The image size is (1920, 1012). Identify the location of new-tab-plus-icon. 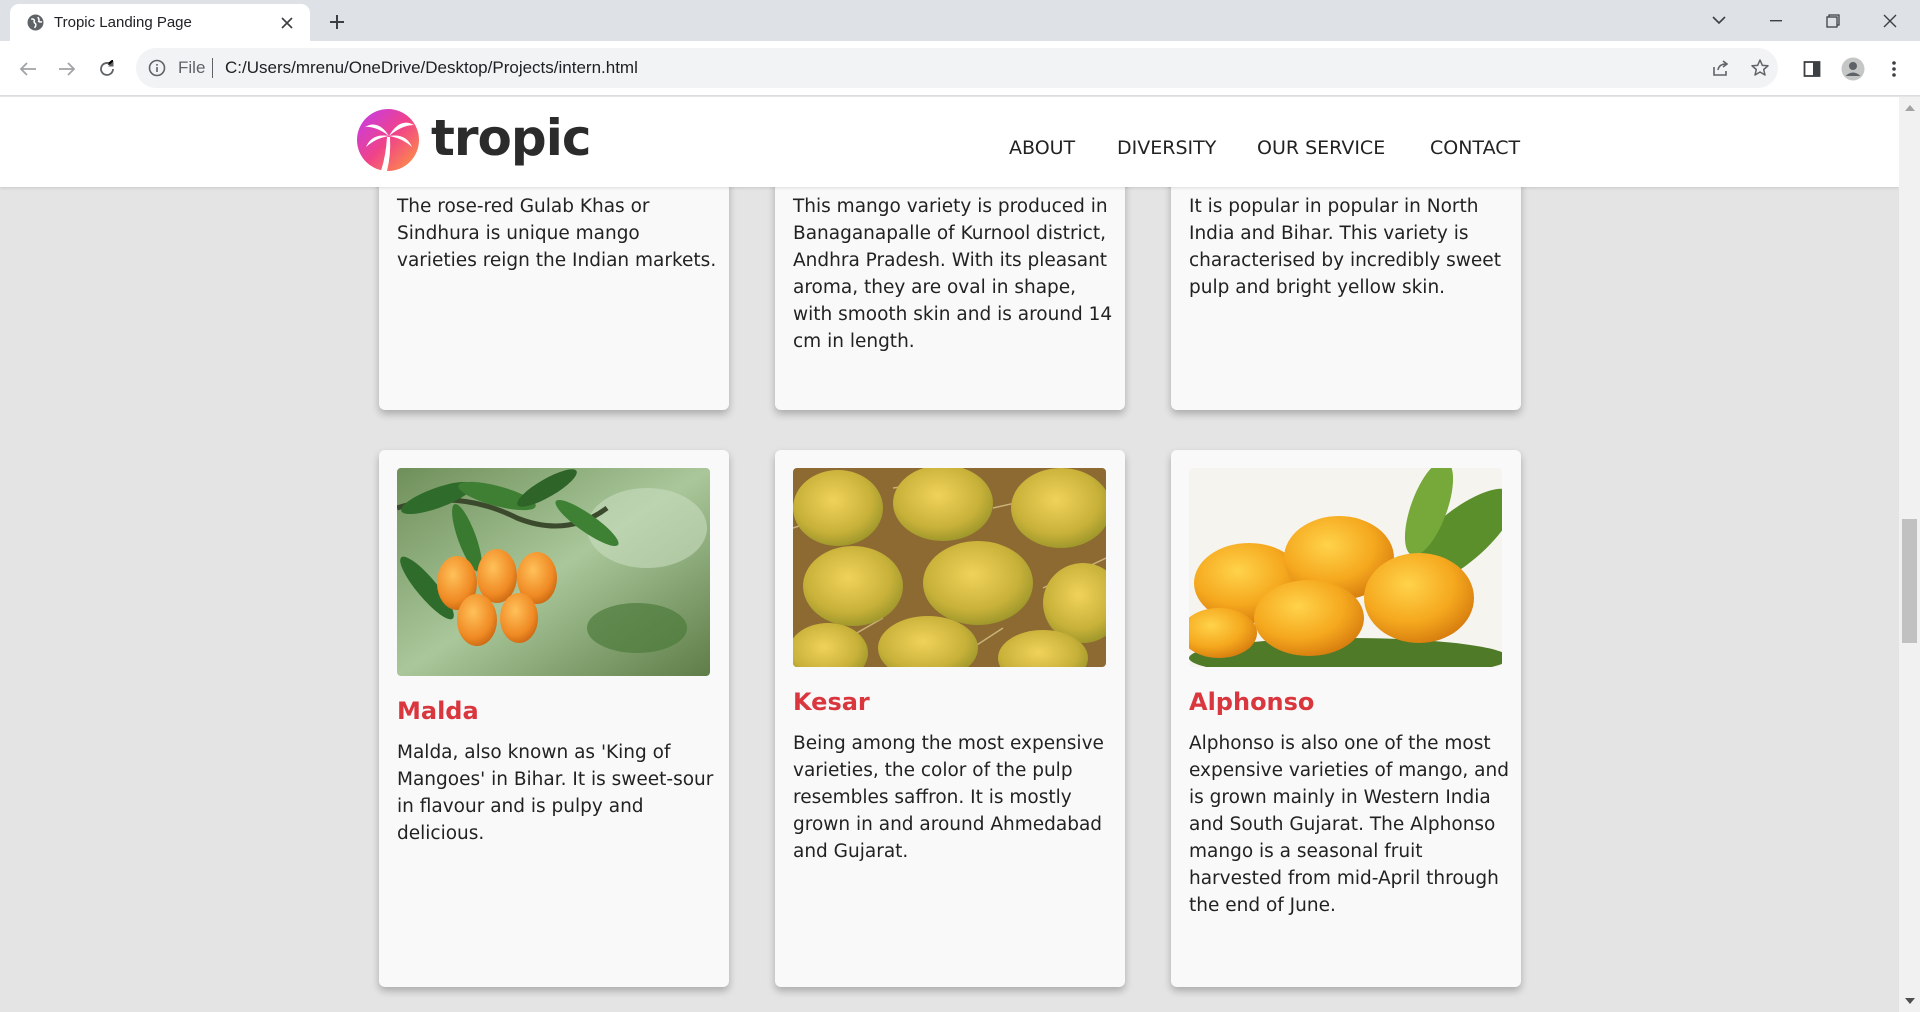
(337, 22).